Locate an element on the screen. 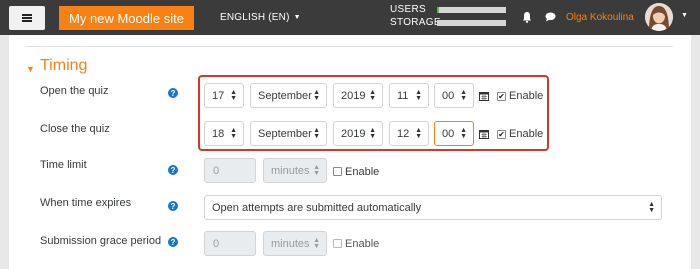  open-month-select: September ▲ ▼ is located at coordinates (288, 95).